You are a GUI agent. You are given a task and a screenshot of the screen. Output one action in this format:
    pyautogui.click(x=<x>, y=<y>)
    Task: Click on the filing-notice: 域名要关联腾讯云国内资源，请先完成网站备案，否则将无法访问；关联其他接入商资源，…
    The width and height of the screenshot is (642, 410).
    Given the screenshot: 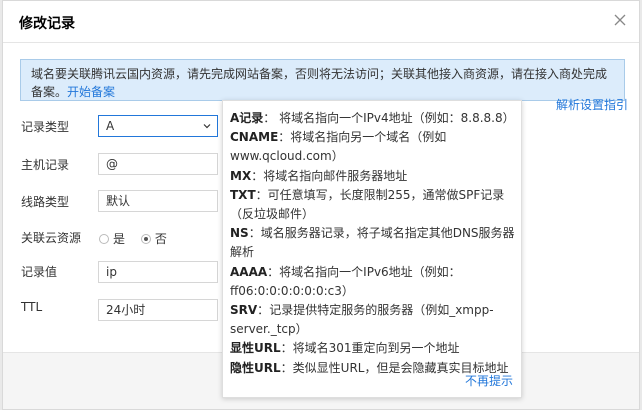 What is the action you would take?
    pyautogui.click(x=322, y=80)
    